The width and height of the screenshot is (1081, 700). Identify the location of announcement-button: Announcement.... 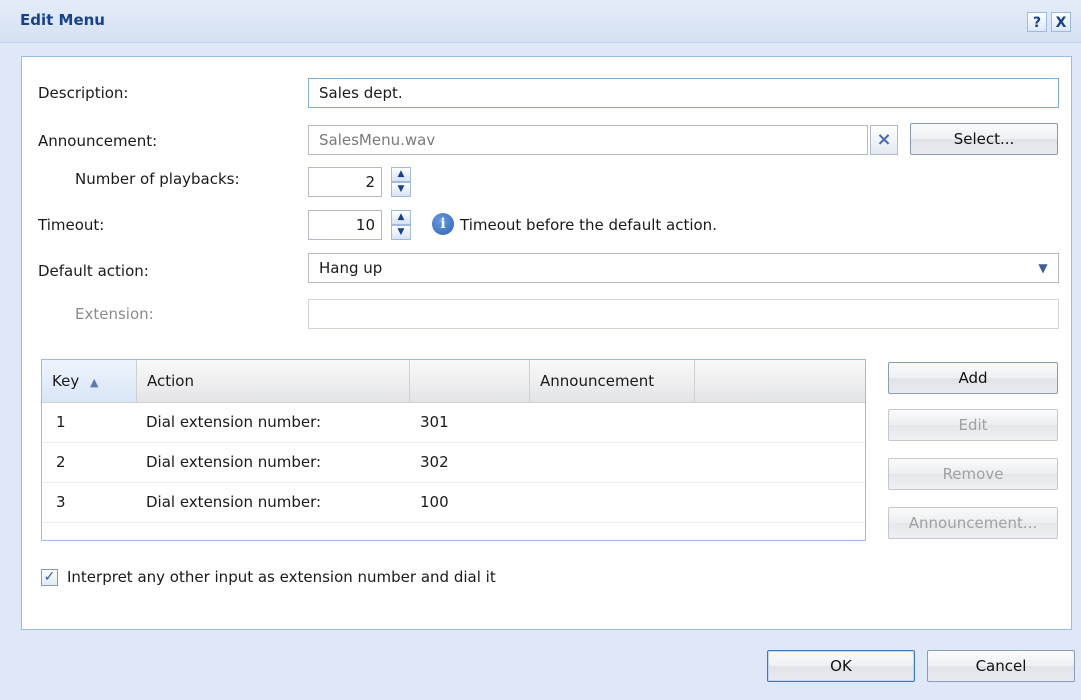
(973, 523).